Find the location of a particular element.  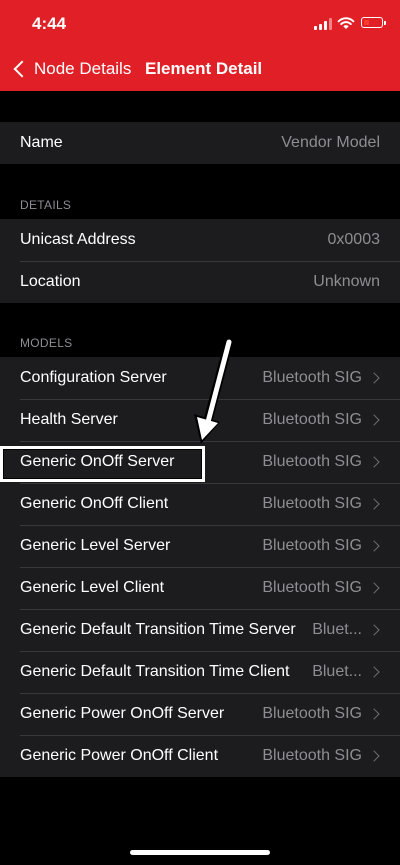

cellular-signal-icon is located at coordinates (323, 24).